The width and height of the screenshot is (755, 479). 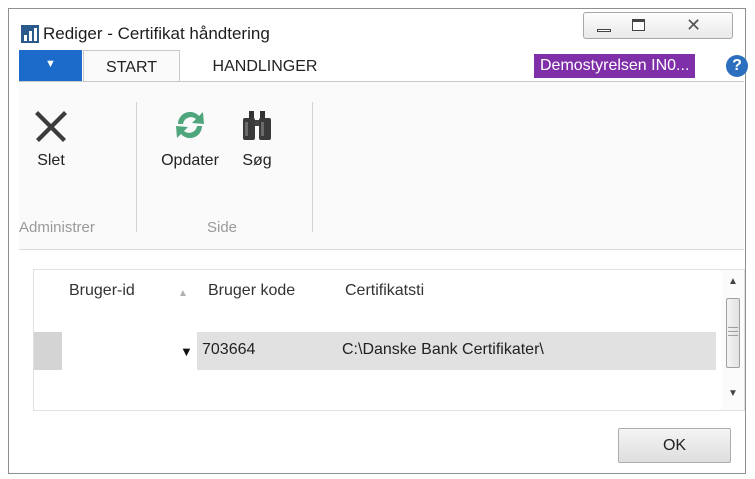 What do you see at coordinates (190, 160) in the screenshot?
I see `refresh-label: Opdater` at bounding box center [190, 160].